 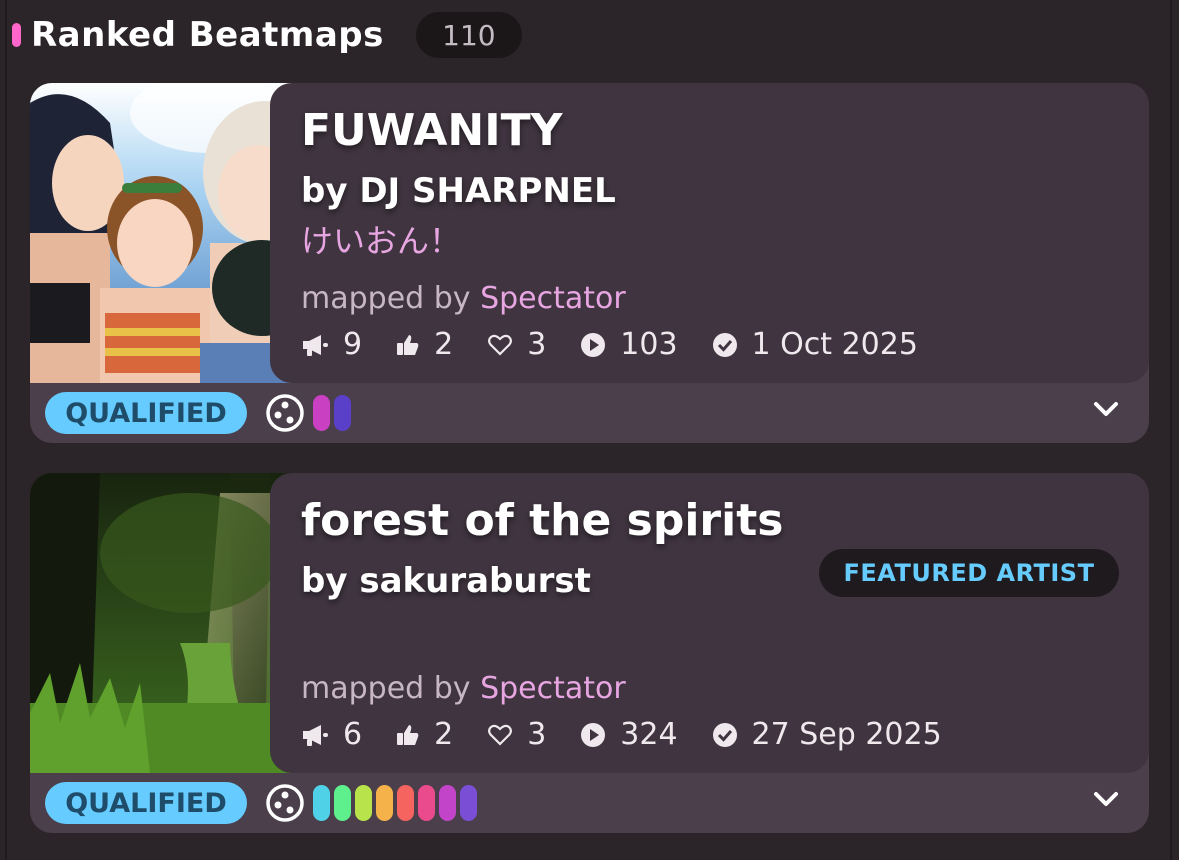 I want to click on beatmap-stats: 9 2 3 103 1 Oct 2025, so click(x=626, y=344).